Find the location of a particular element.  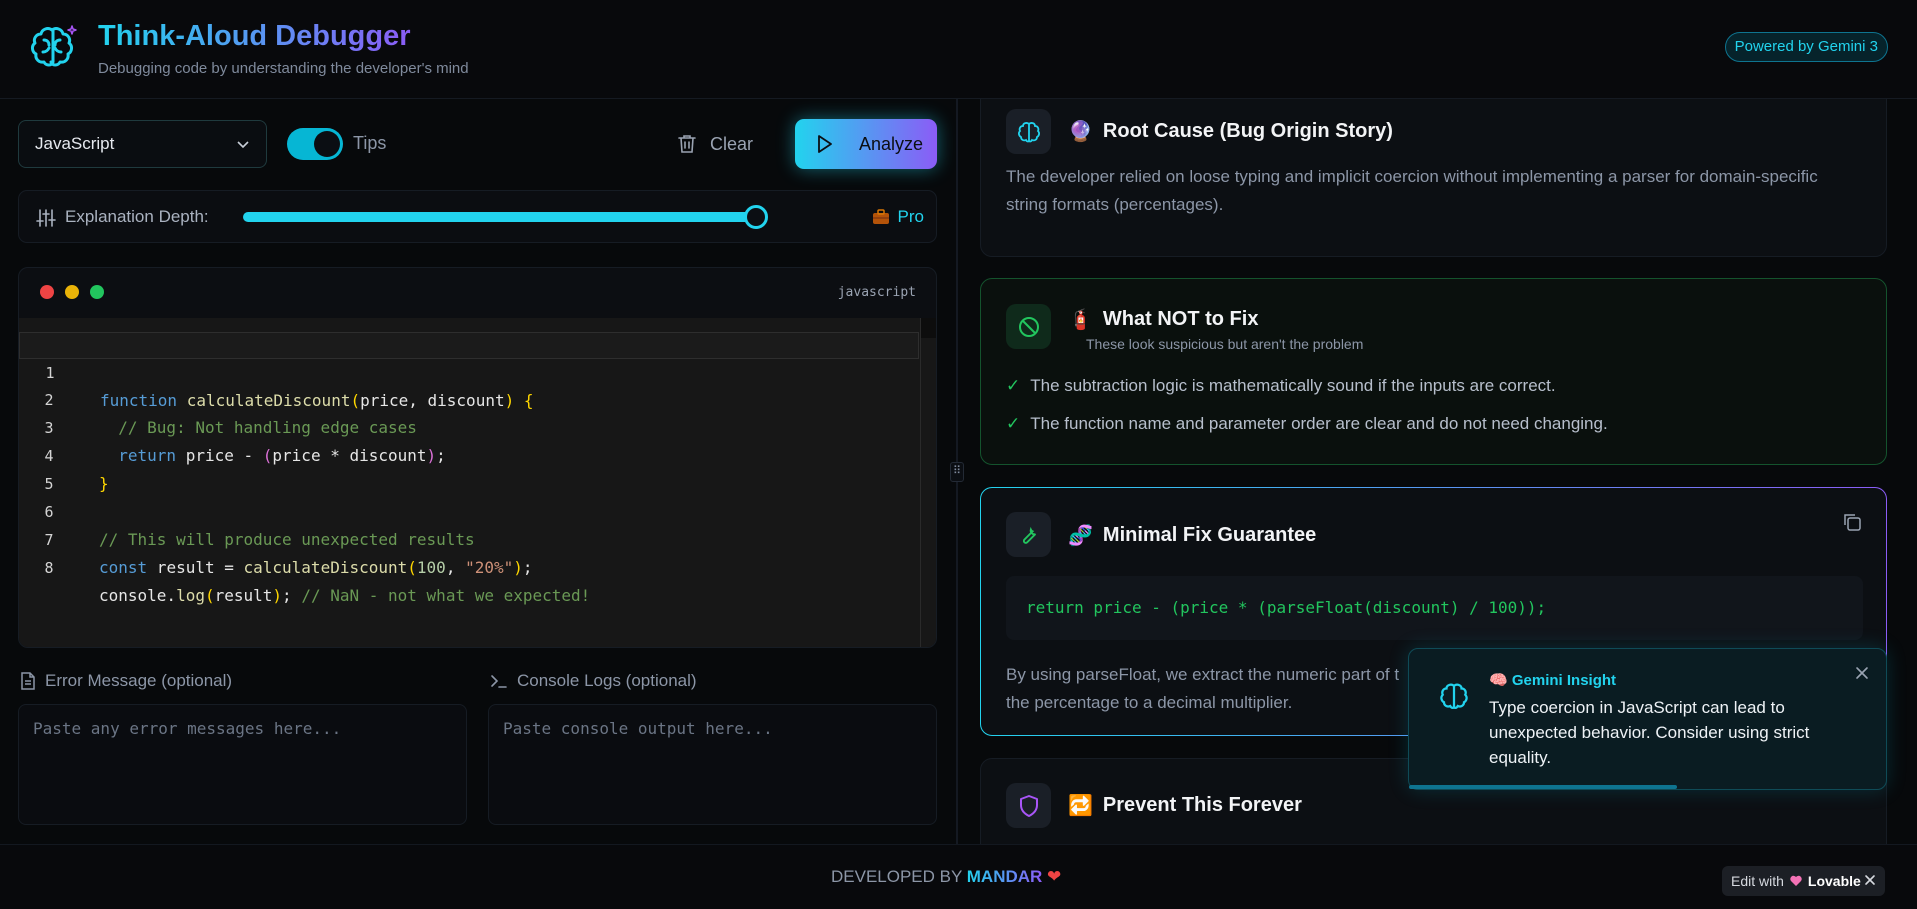

root-cause-text-2: string formats (percentages). is located at coordinates (1115, 204).